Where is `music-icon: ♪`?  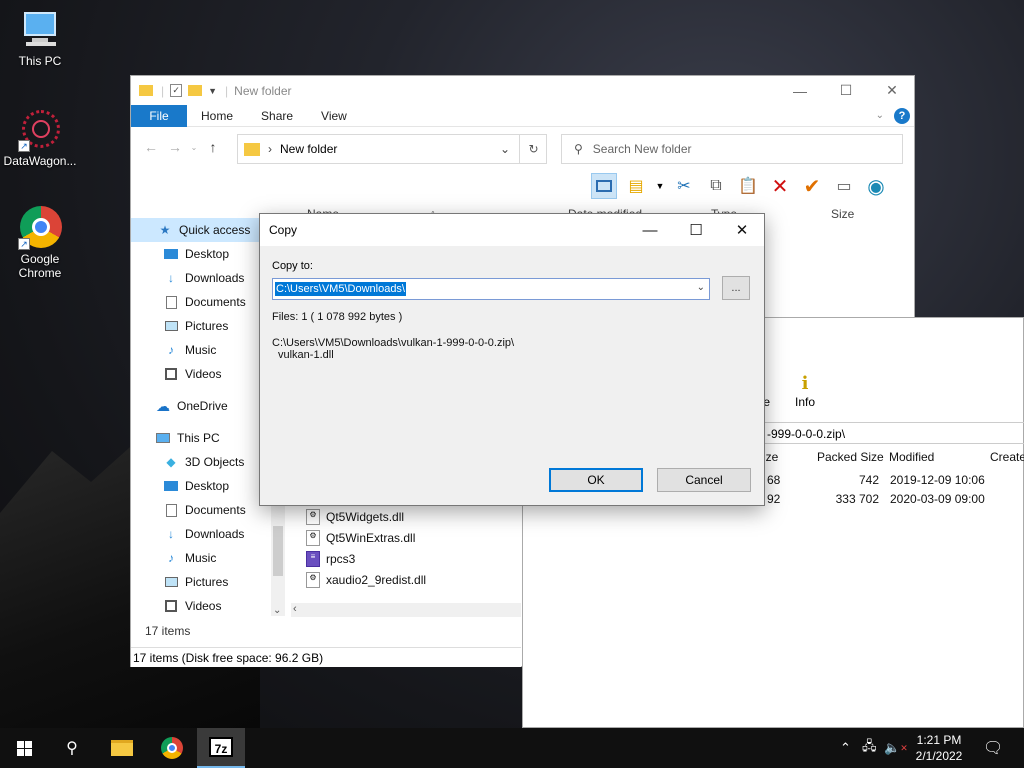 music-icon: ♪ is located at coordinates (171, 558).